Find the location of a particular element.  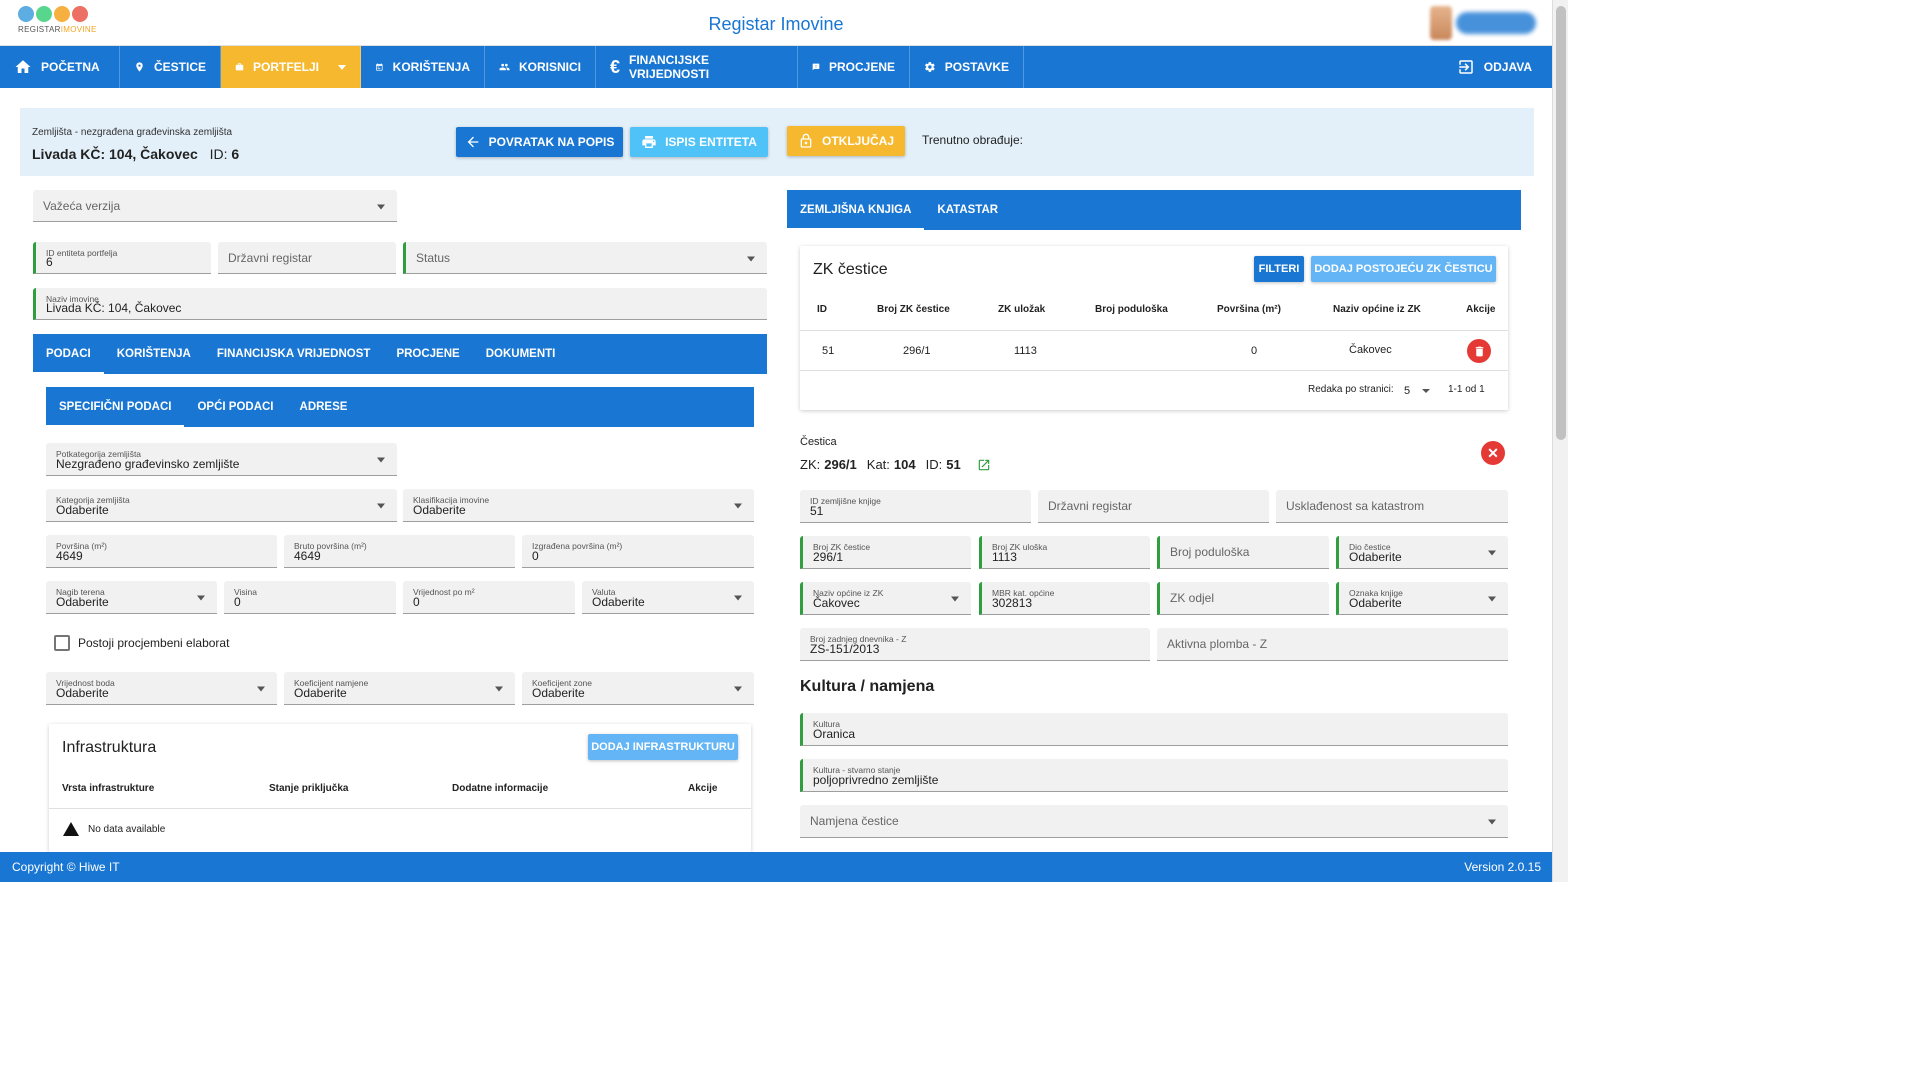

value-per-m2-field: Vrijednost po m² 0 is located at coordinates (489, 597).